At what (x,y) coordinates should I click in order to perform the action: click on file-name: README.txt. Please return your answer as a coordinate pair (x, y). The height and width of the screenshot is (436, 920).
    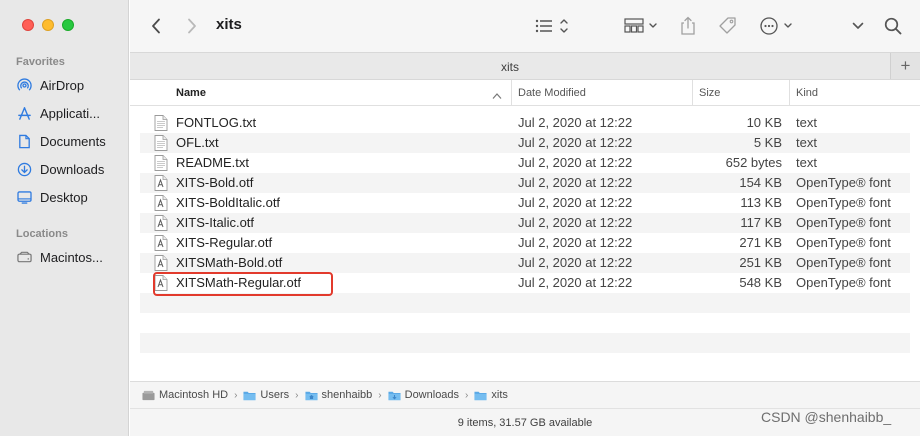
    Looking at the image, I should click on (212, 162).